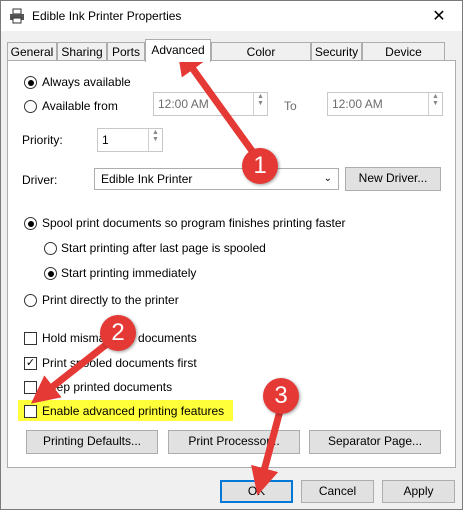 This screenshot has height=510, width=463. I want to click on tab-advanced: Advanced, so click(178, 50).